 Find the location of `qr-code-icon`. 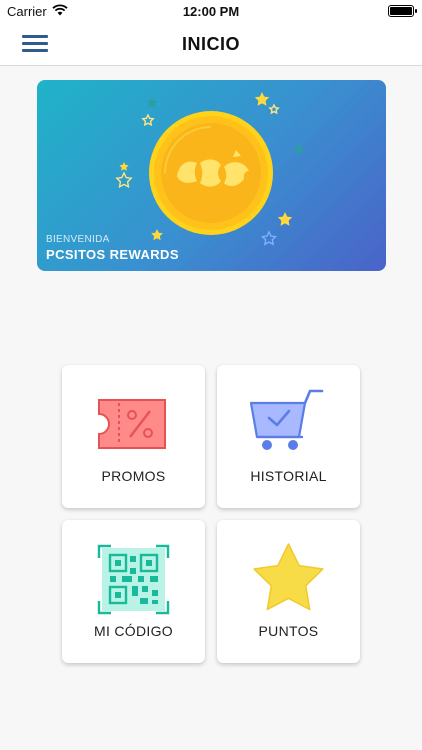

qr-code-icon is located at coordinates (133, 579).